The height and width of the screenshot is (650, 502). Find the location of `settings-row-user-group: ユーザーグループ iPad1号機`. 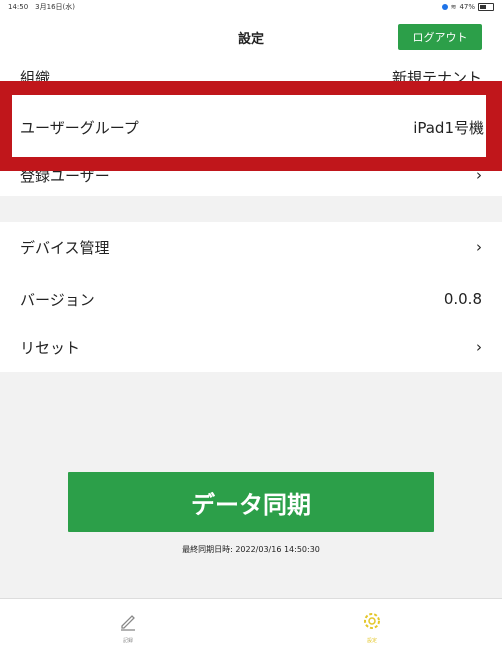

settings-row-user-group: ユーザーグループ iPad1号機 is located at coordinates (249, 126).